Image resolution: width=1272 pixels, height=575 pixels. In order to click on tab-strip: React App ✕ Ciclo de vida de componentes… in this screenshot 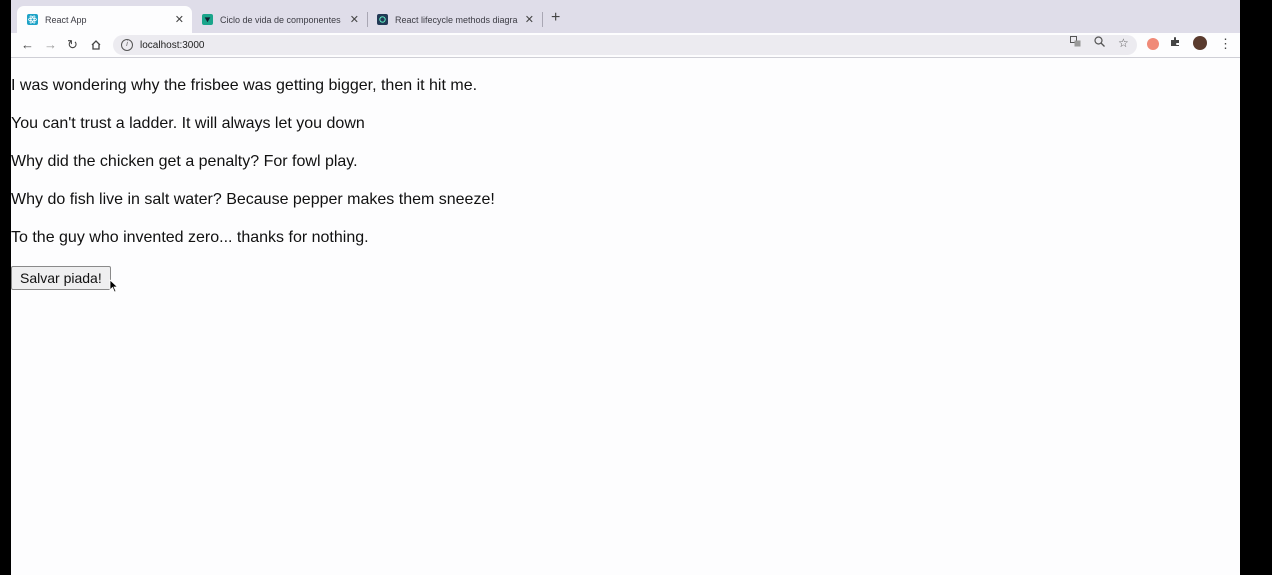, I will do `click(625, 16)`.